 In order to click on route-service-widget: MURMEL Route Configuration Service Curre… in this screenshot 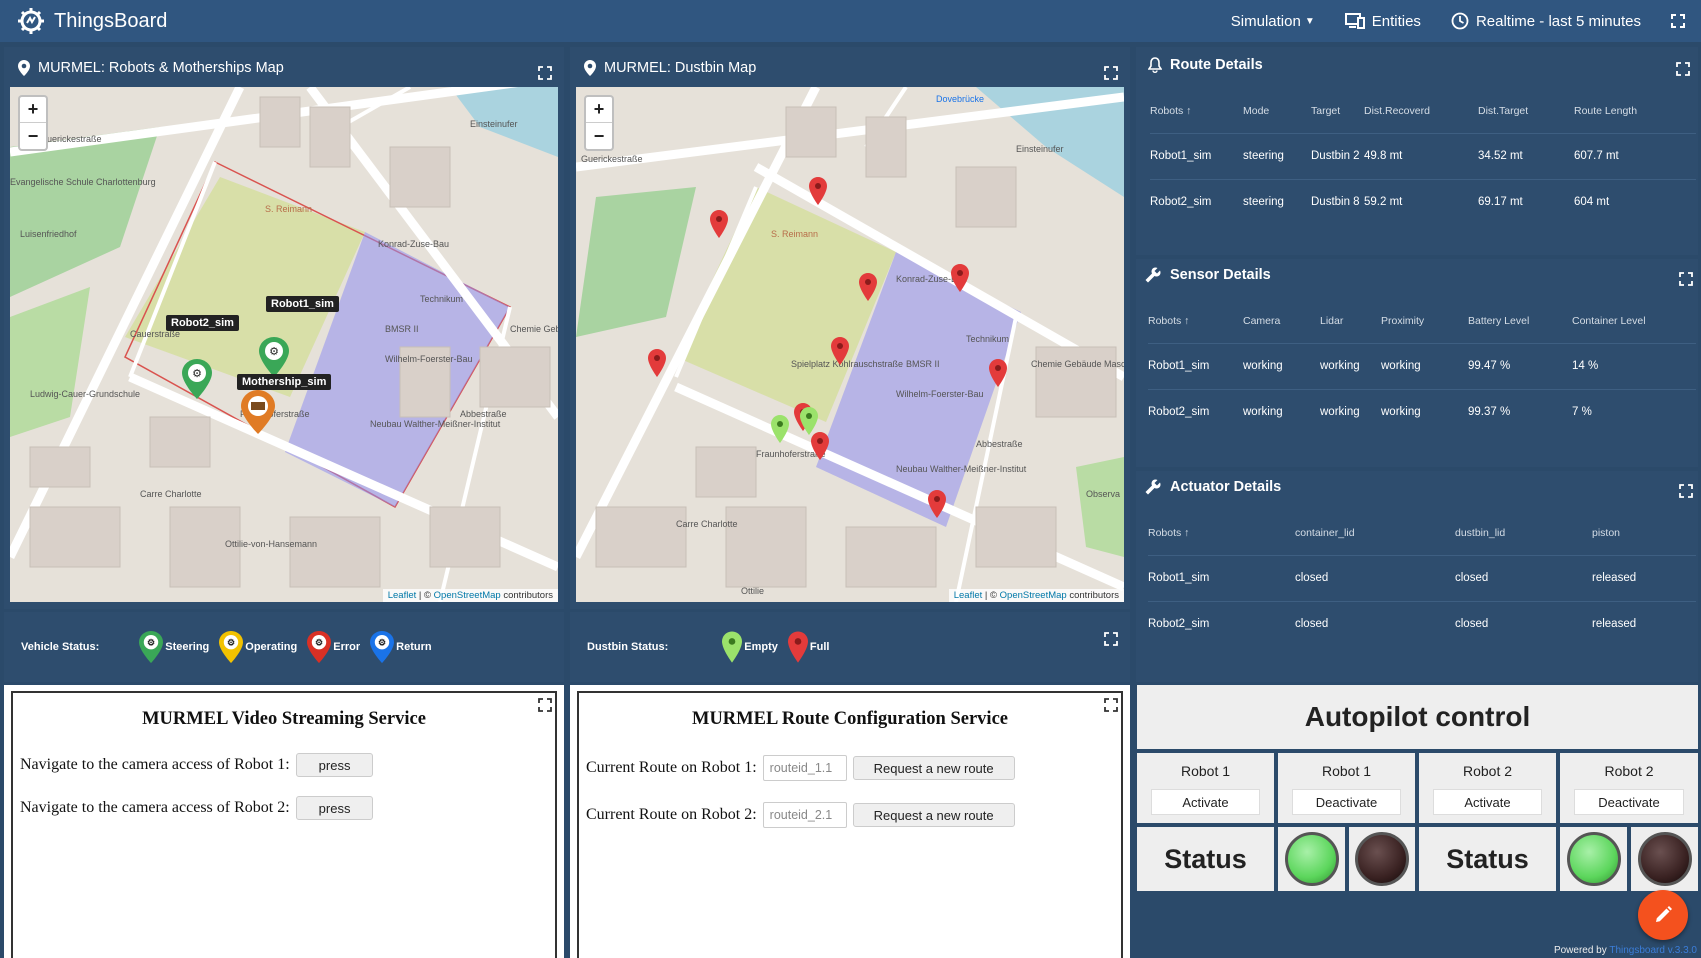, I will do `click(850, 821)`.